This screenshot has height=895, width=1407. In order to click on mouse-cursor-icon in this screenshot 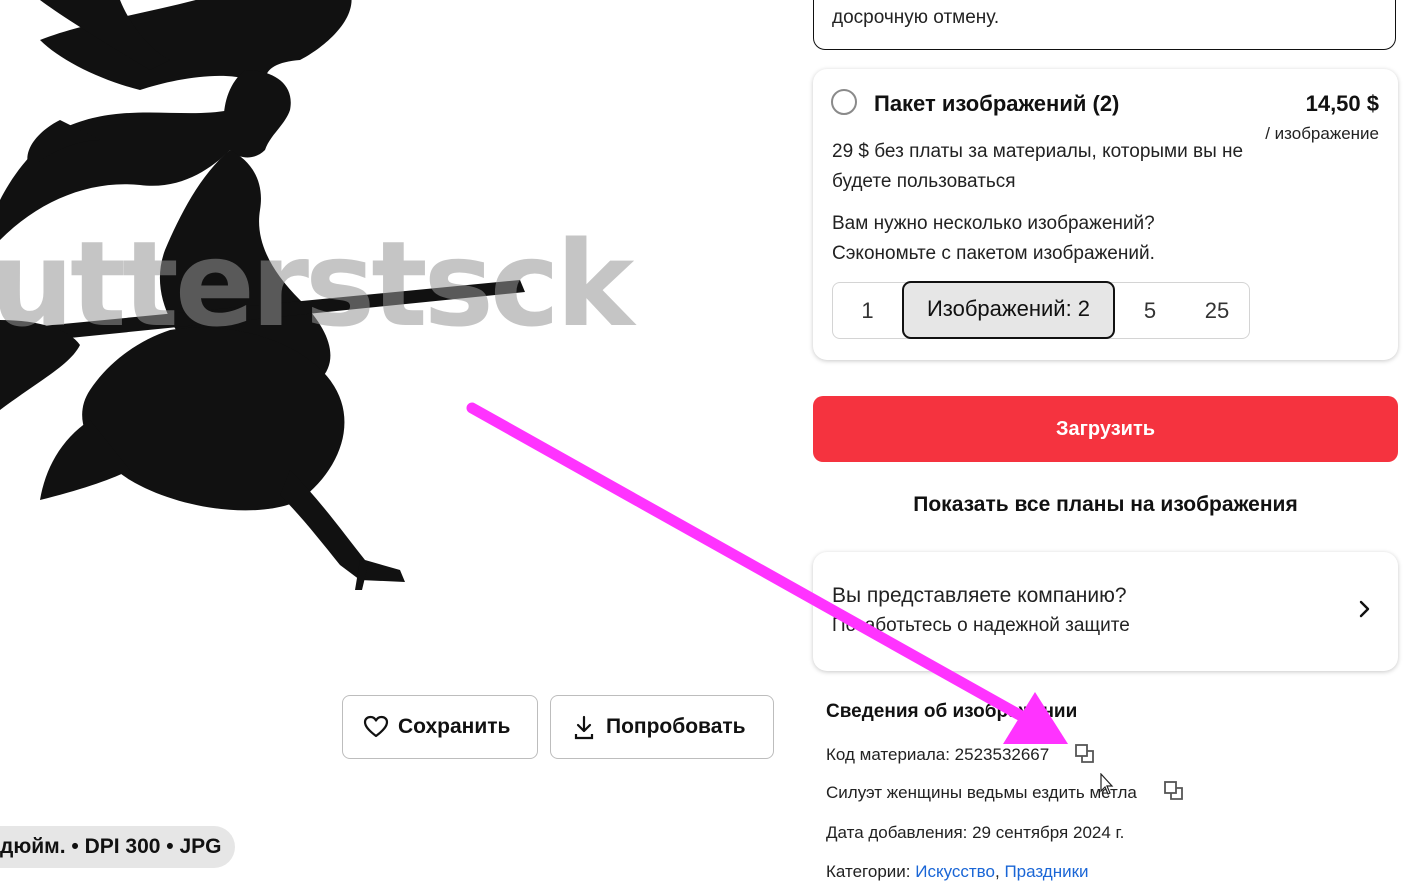, I will do `click(1107, 784)`.